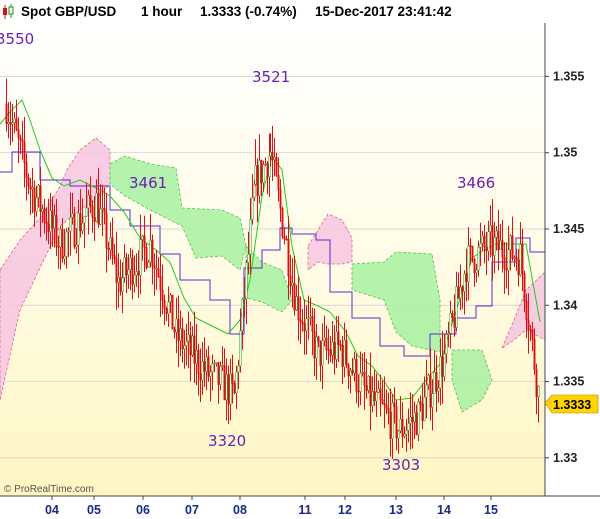 The height and width of the screenshot is (519, 600). Describe the element at coordinates (565, 153) in the screenshot. I see `y-tick-label: 1.35` at that location.